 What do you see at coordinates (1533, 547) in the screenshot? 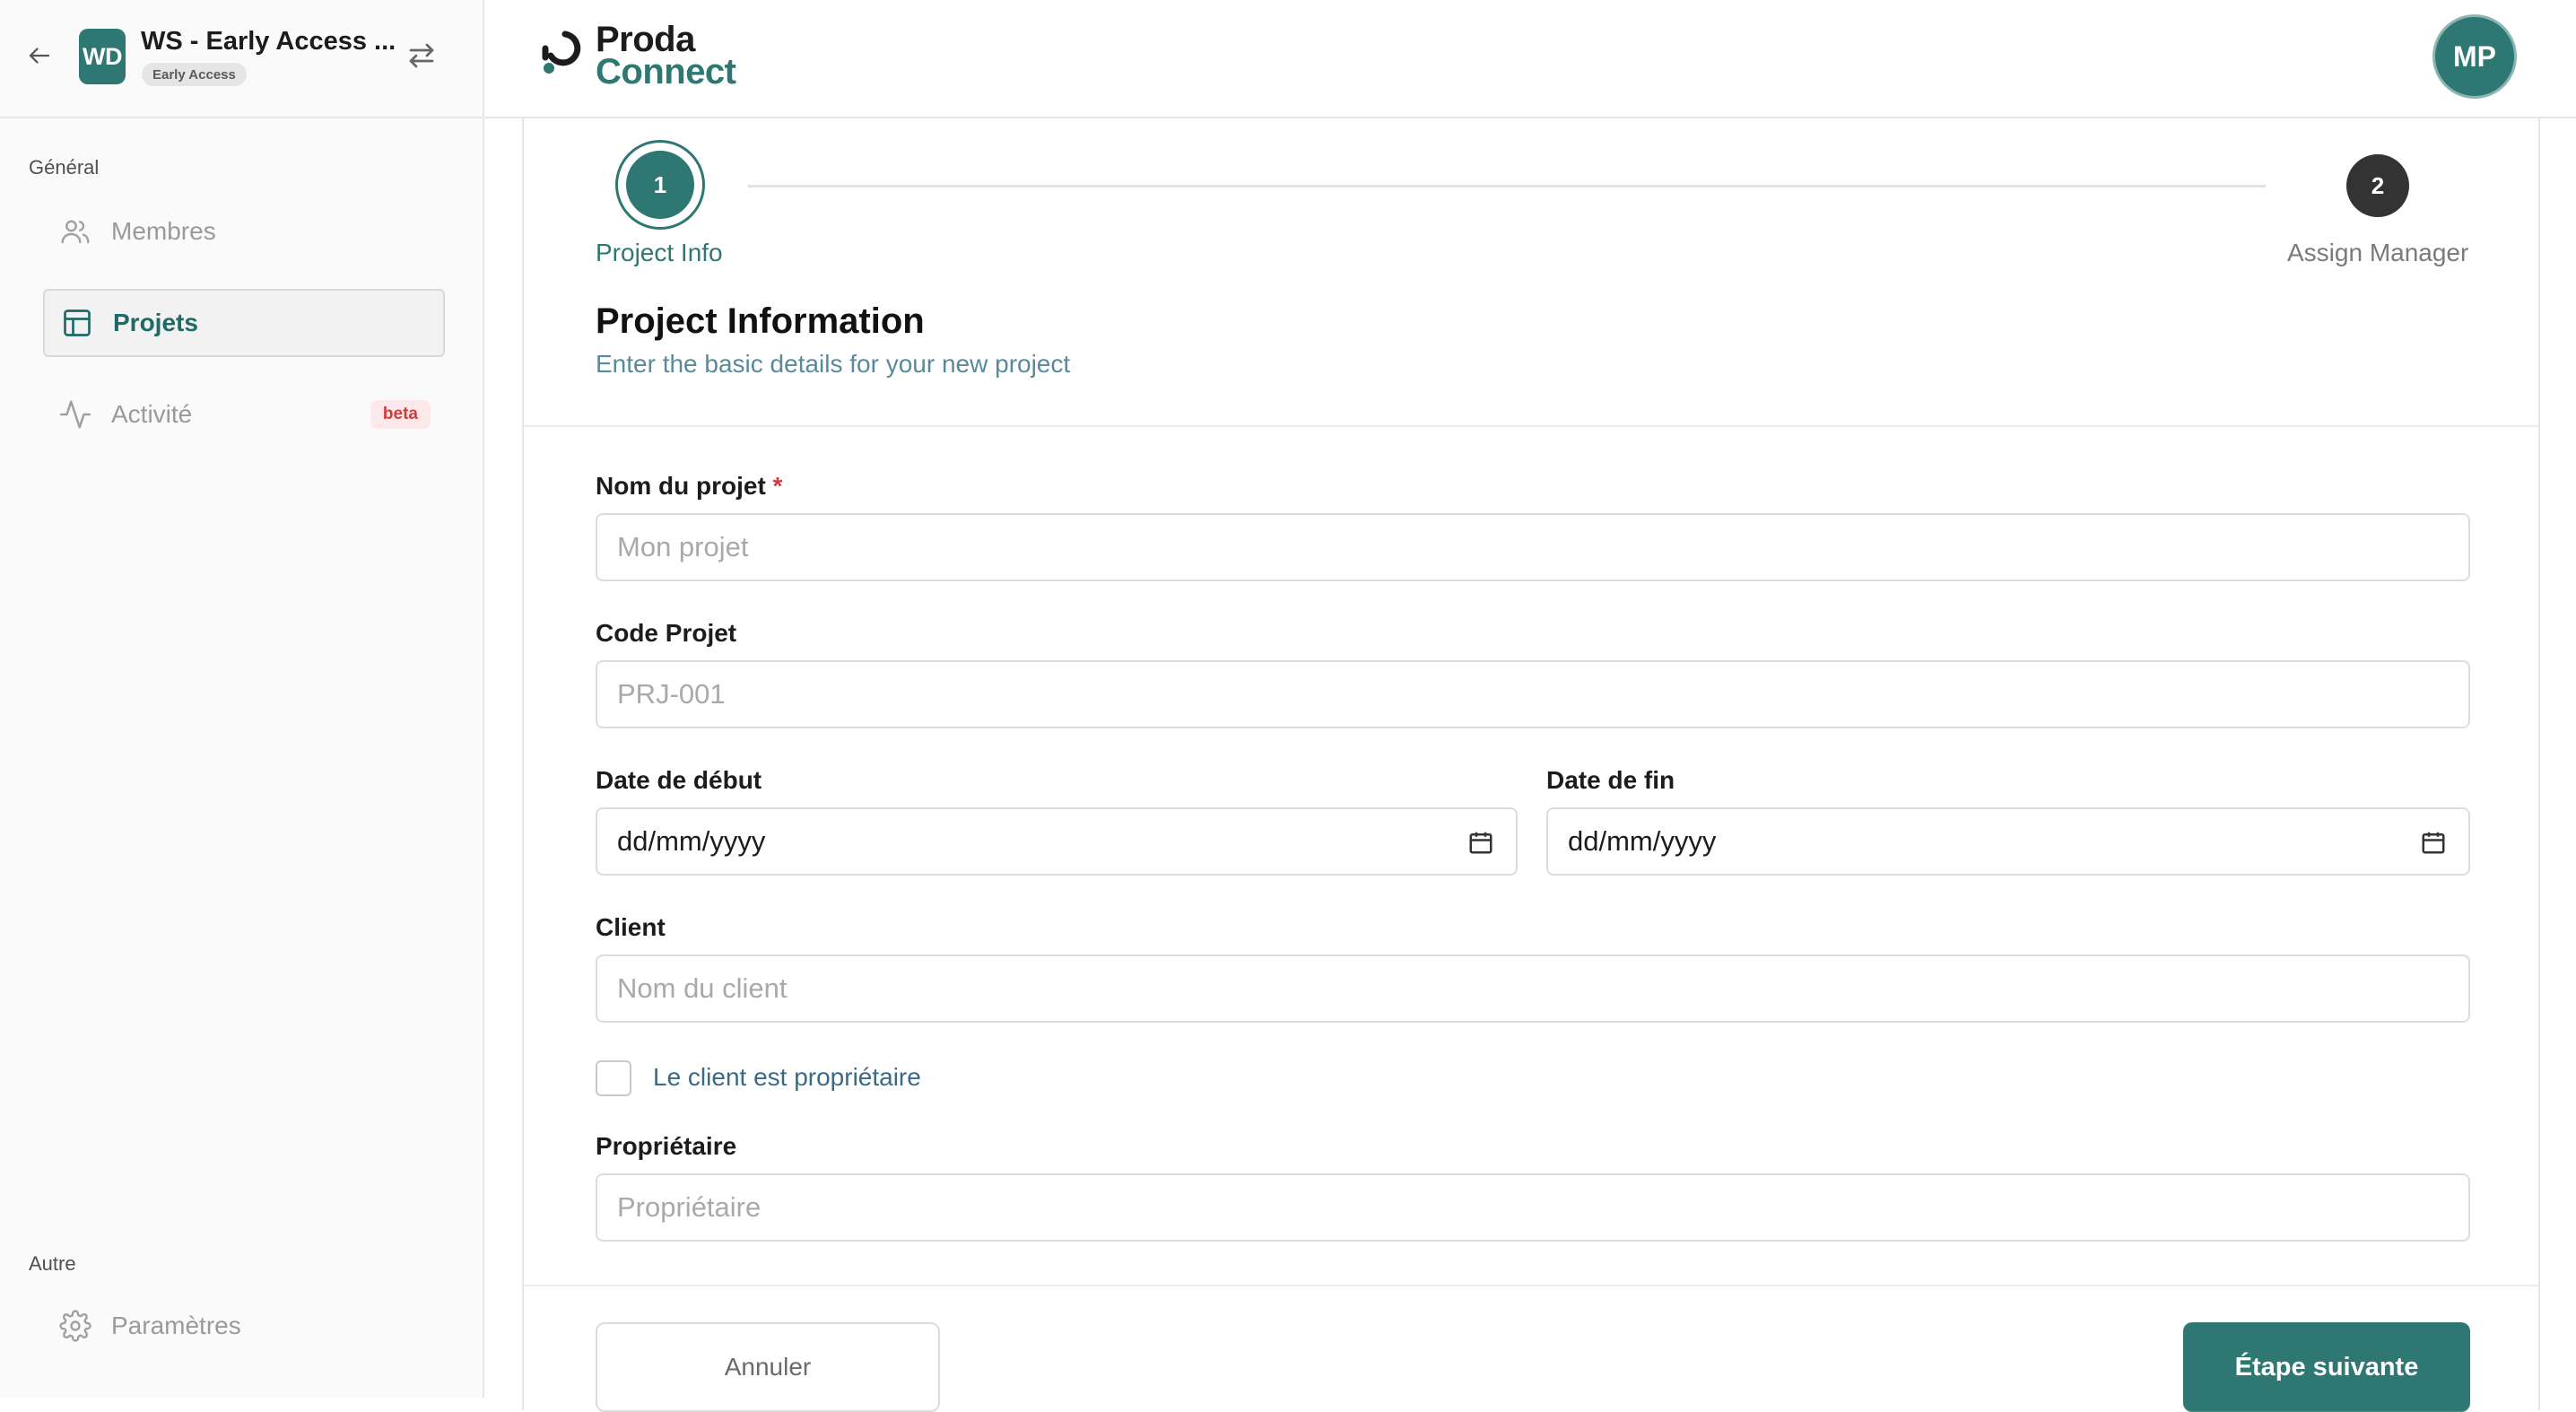
I see `project-name-input` at bounding box center [1533, 547].